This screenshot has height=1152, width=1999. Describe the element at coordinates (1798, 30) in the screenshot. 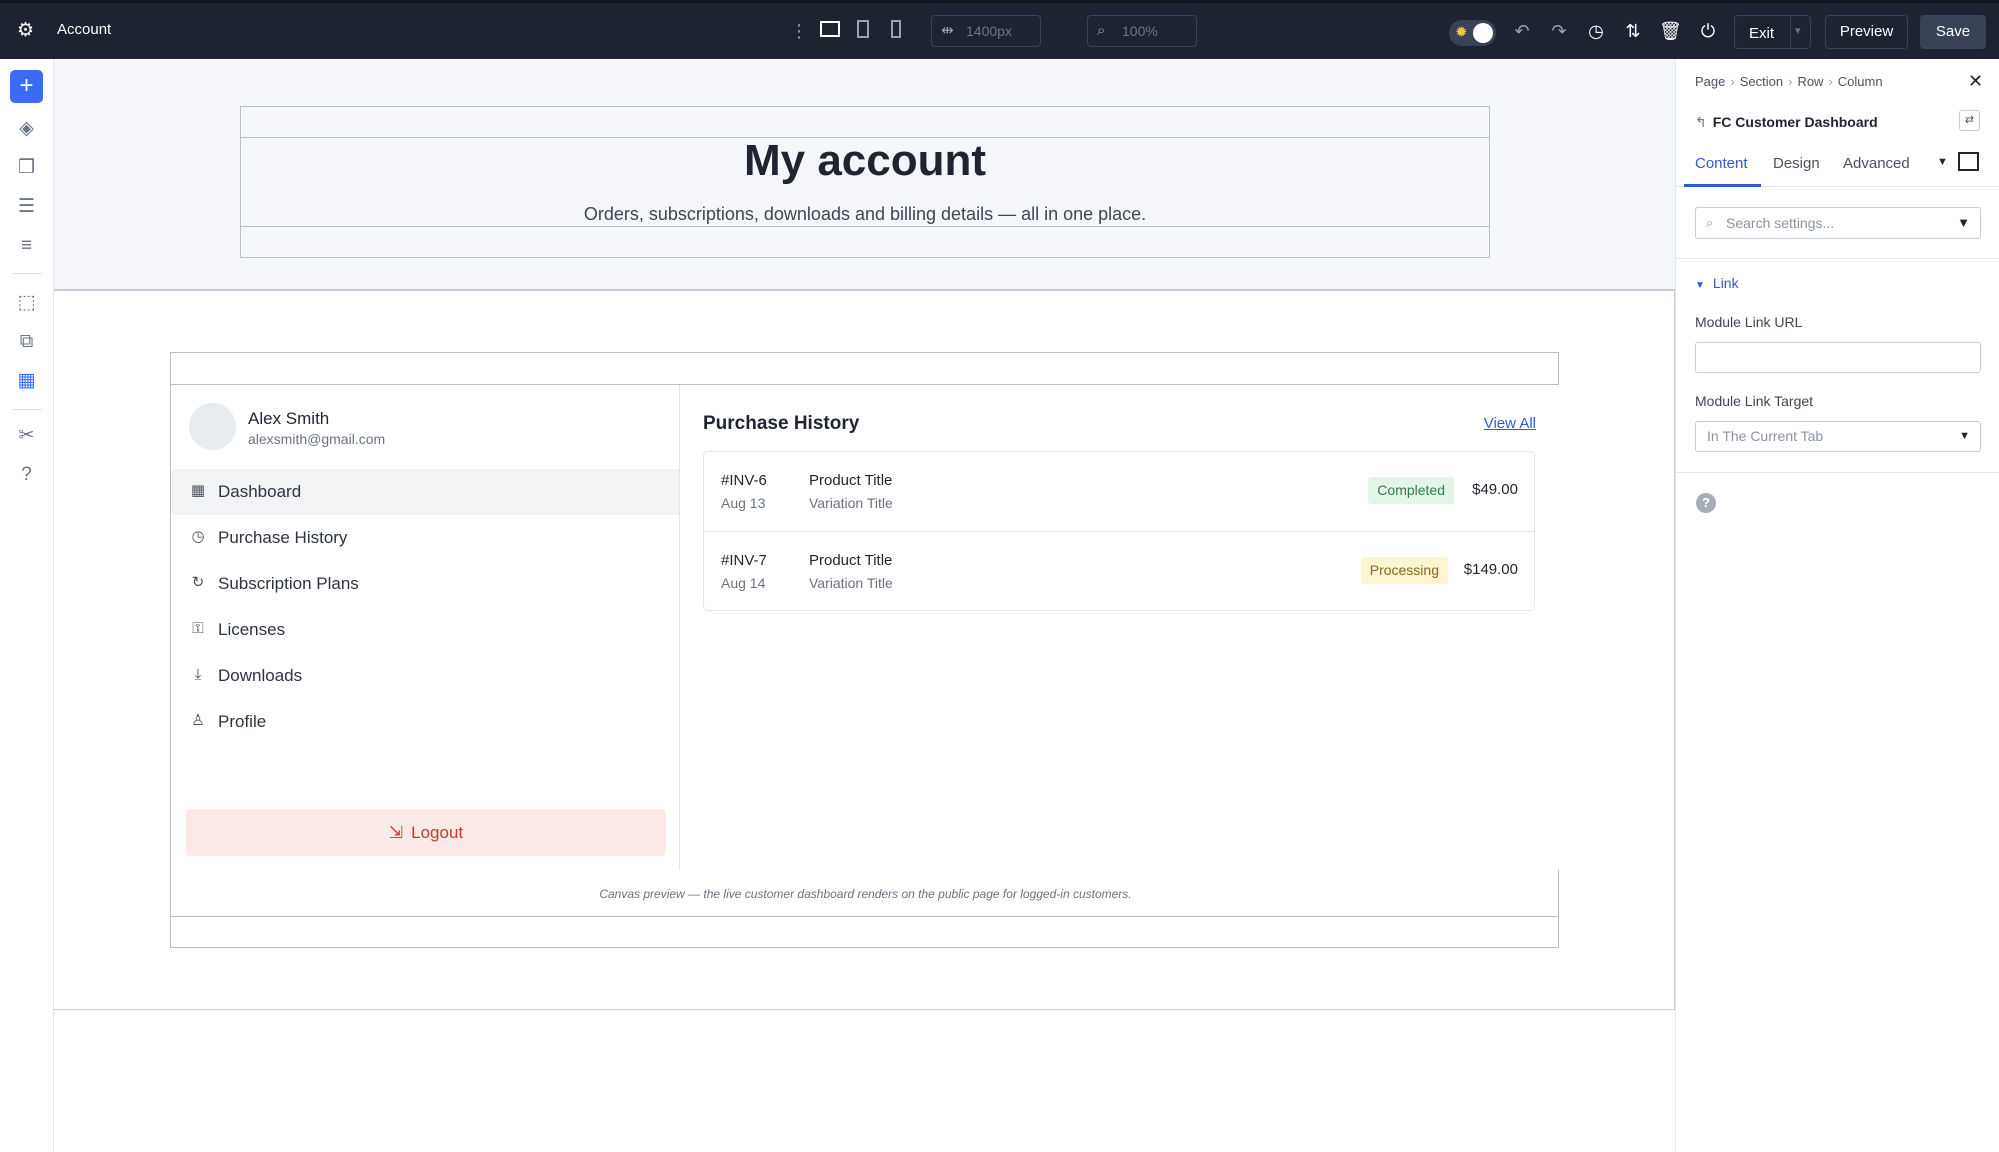

I see `chevron-down-icon: ▾` at that location.